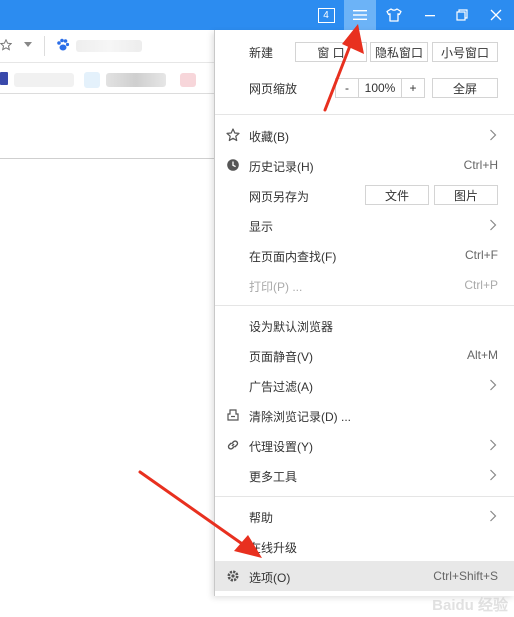 The height and width of the screenshot is (617, 514). I want to click on menu-item-label: 广告过滤(A), so click(281, 387).